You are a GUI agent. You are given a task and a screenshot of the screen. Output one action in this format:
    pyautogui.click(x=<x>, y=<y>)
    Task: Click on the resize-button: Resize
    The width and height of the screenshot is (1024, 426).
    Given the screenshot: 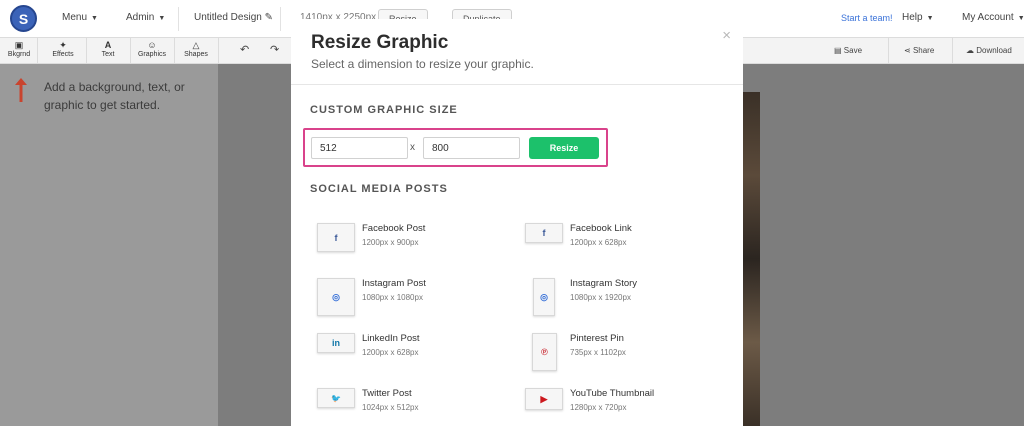 What is the action you would take?
    pyautogui.click(x=564, y=148)
    